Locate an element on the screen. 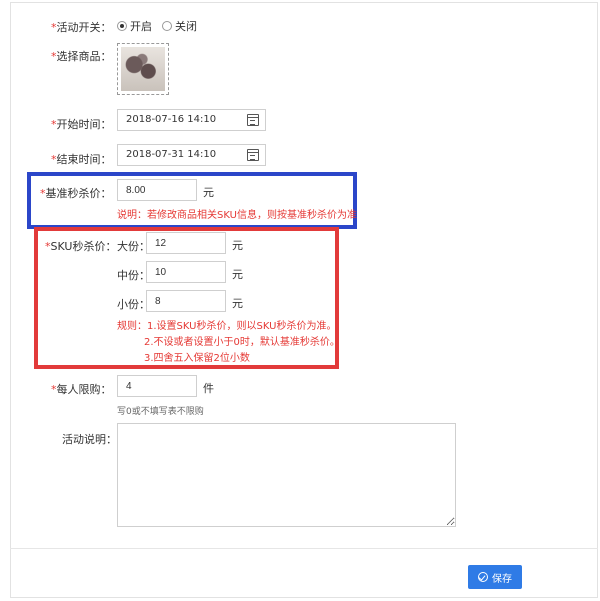 The width and height of the screenshot is (600, 601). radio-off: 关闭 is located at coordinates (179, 26).